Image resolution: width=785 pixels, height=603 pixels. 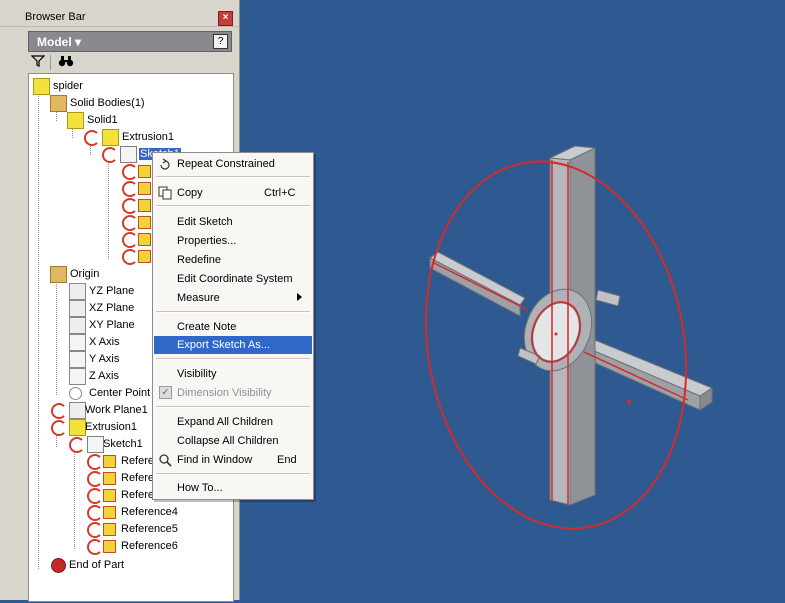 What do you see at coordinates (608, 298) in the screenshot?
I see `hub-tab` at bounding box center [608, 298].